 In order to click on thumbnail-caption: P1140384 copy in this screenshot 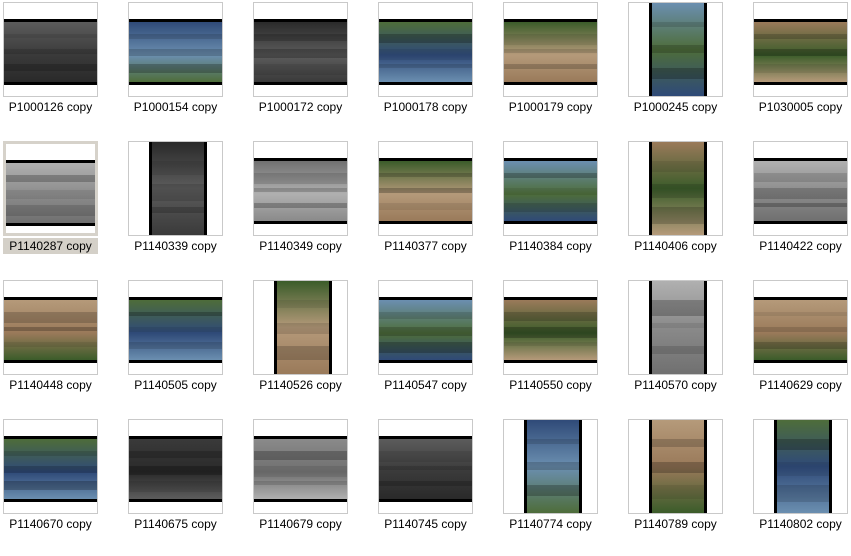, I will do `click(550, 246)`.